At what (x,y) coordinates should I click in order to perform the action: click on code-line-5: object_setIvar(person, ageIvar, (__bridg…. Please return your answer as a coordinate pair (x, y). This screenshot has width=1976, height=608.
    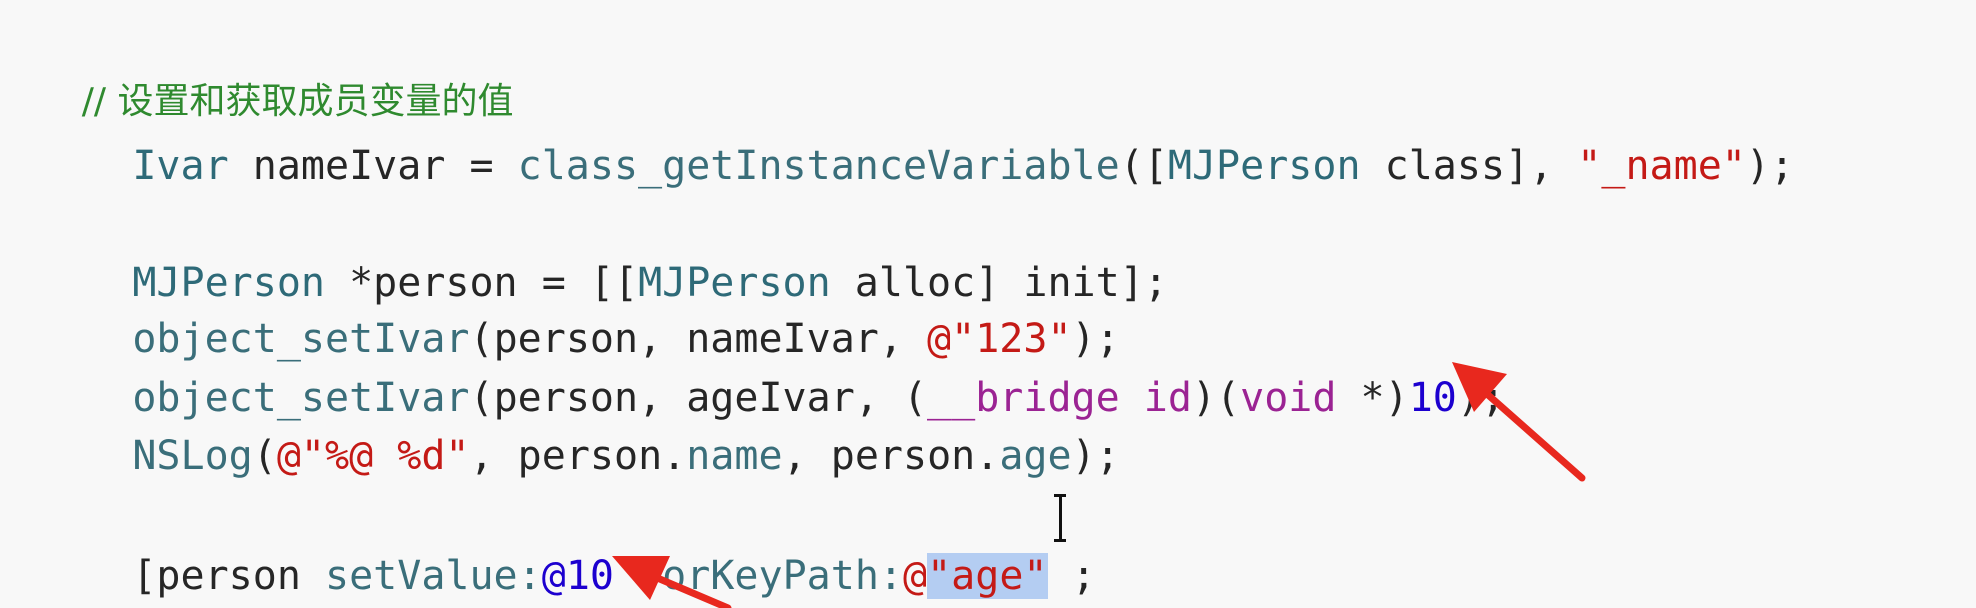
    Looking at the image, I should click on (770, 367).